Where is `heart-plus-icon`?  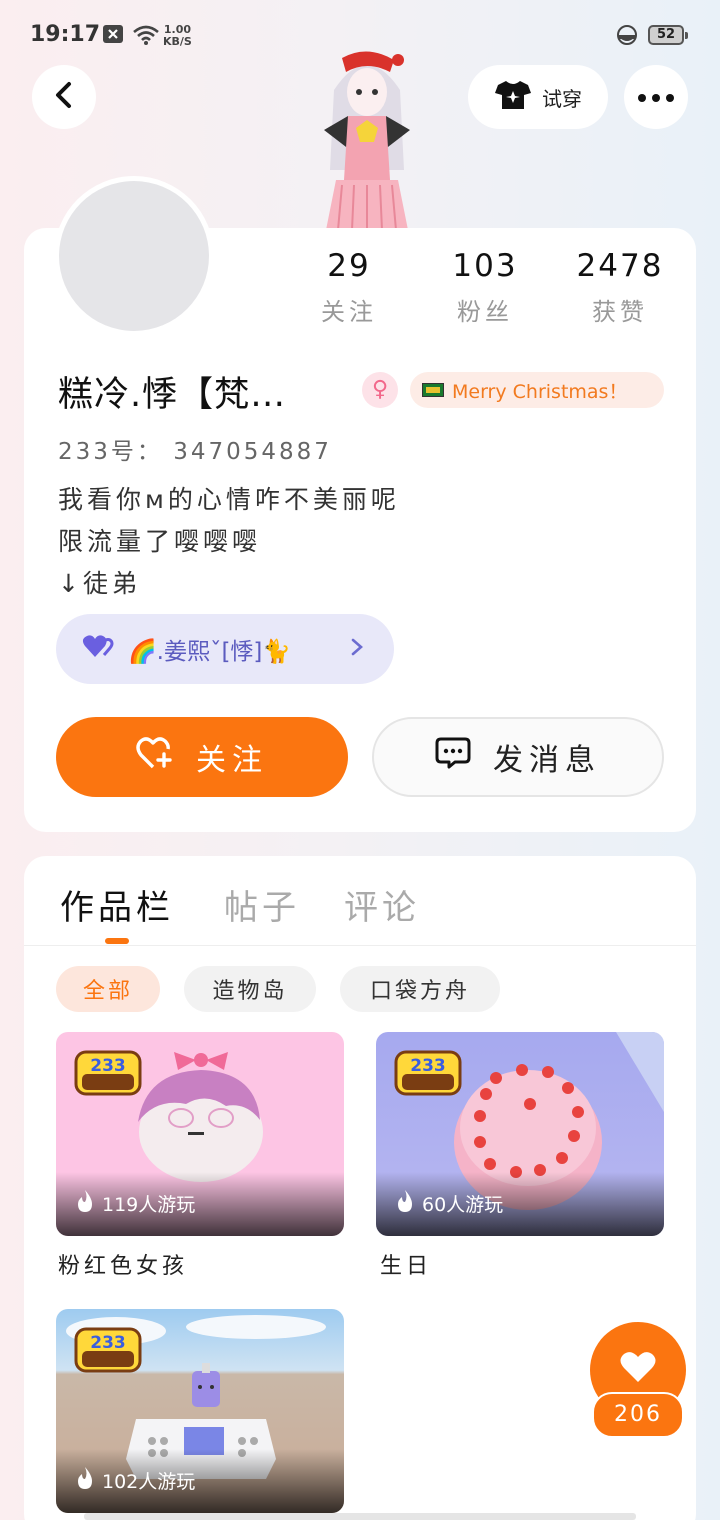
heart-plus-icon is located at coordinates (155, 757).